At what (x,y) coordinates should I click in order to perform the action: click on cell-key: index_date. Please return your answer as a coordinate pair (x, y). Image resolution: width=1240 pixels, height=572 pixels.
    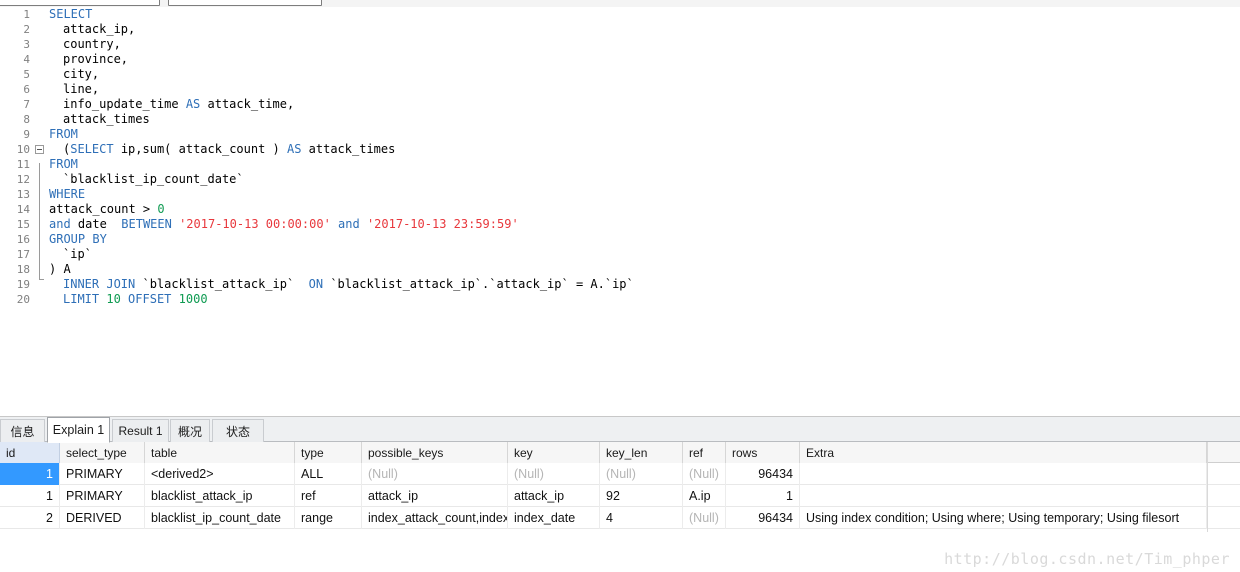
    Looking at the image, I should click on (554, 518).